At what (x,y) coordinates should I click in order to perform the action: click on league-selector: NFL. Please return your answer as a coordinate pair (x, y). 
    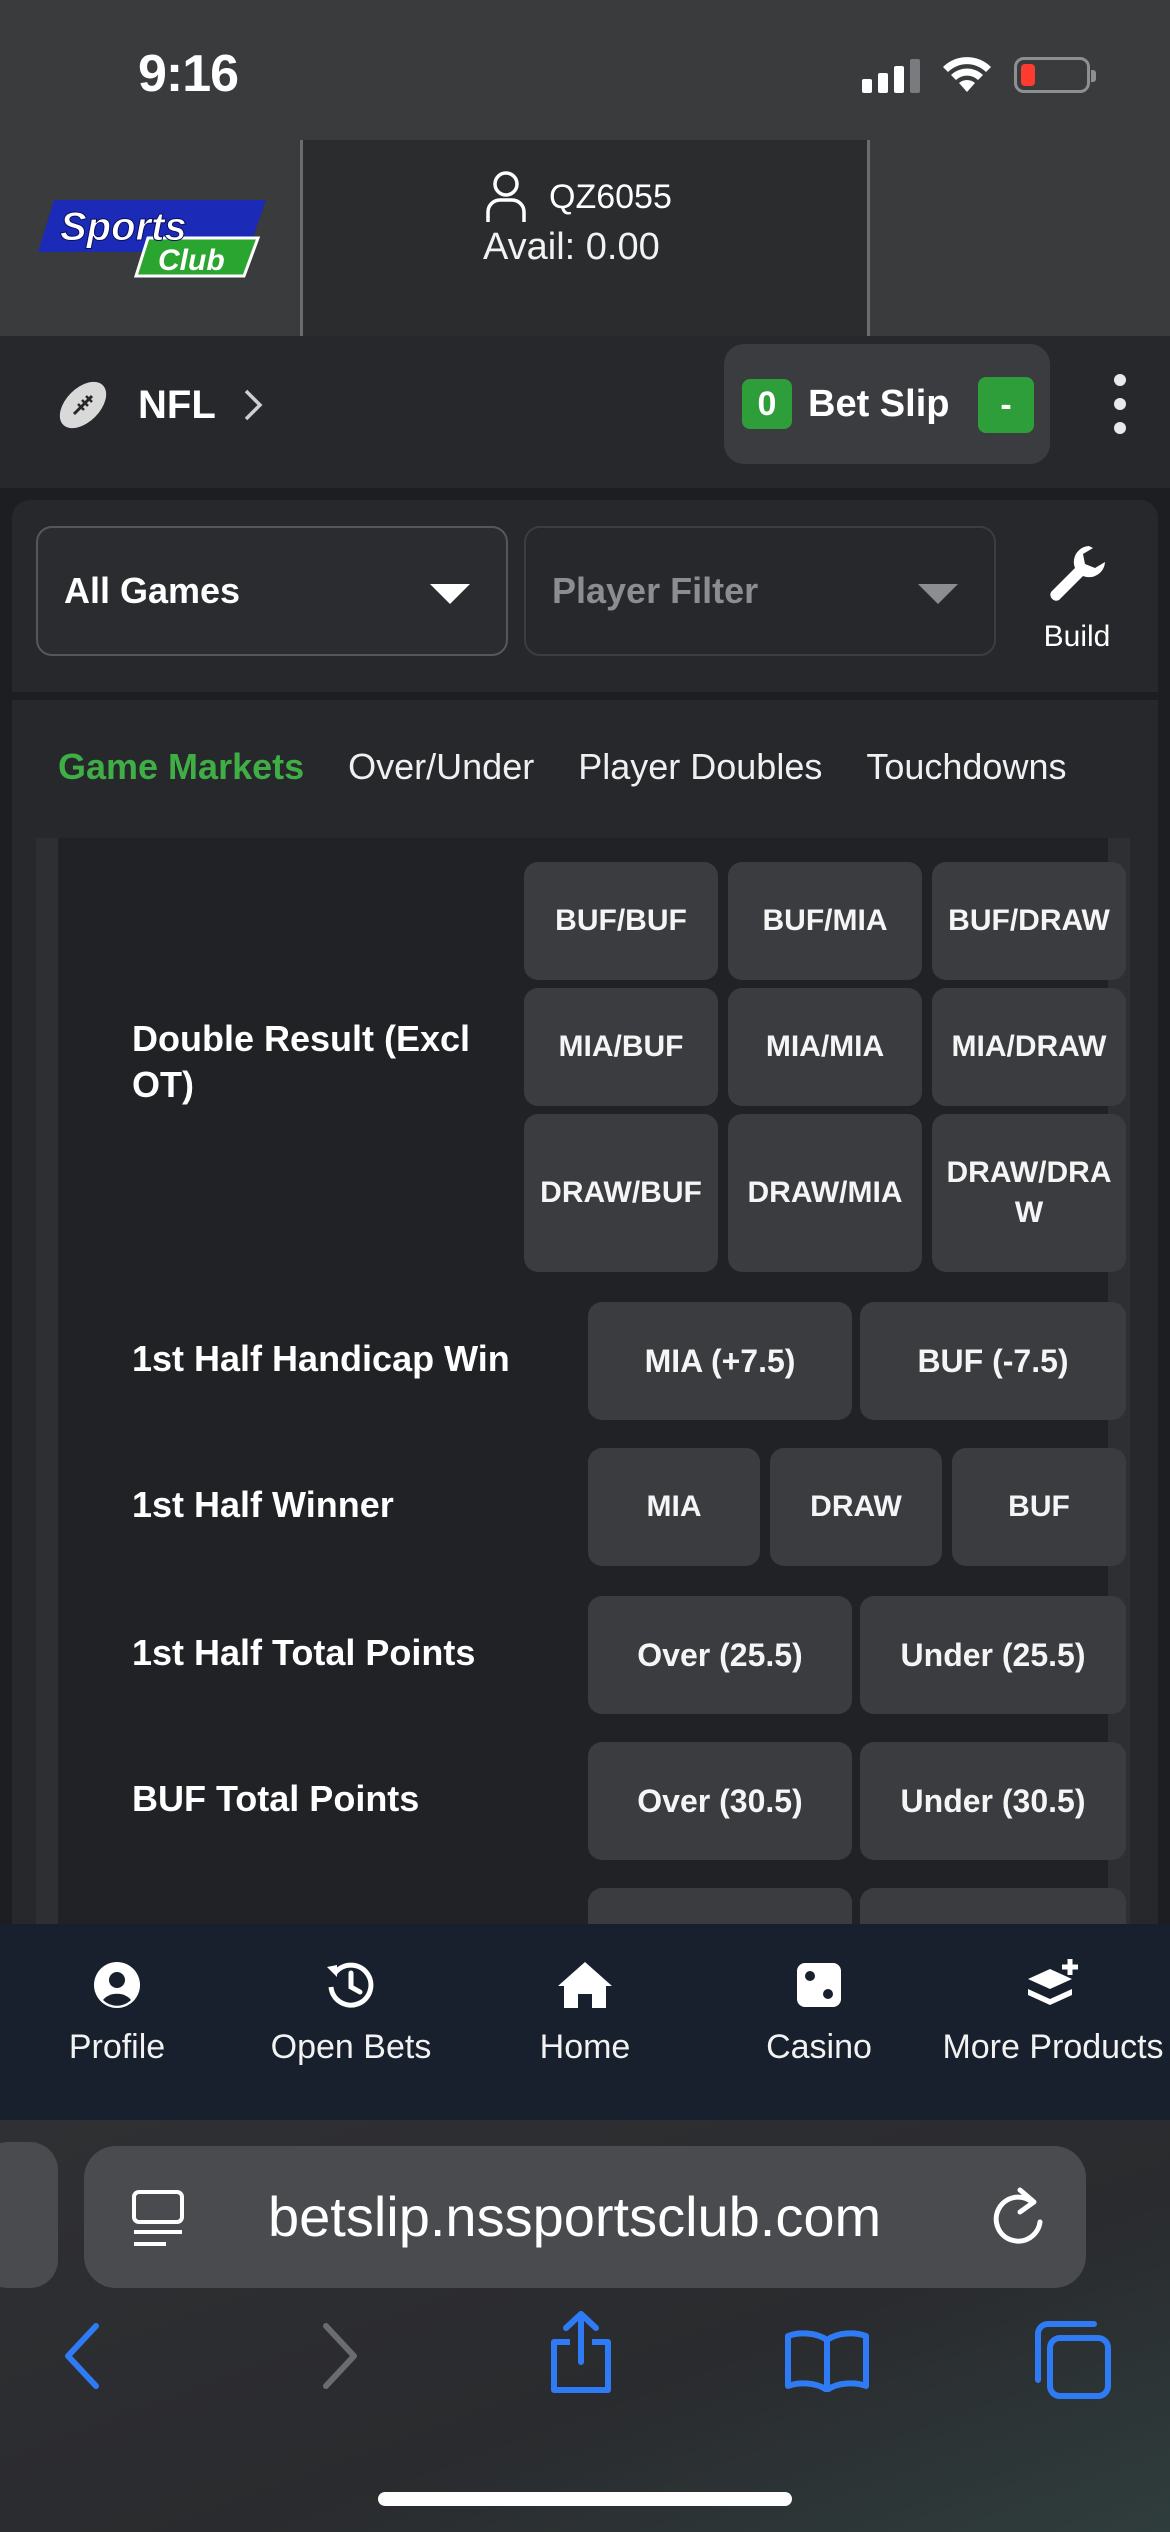
    Looking at the image, I should click on (159, 405).